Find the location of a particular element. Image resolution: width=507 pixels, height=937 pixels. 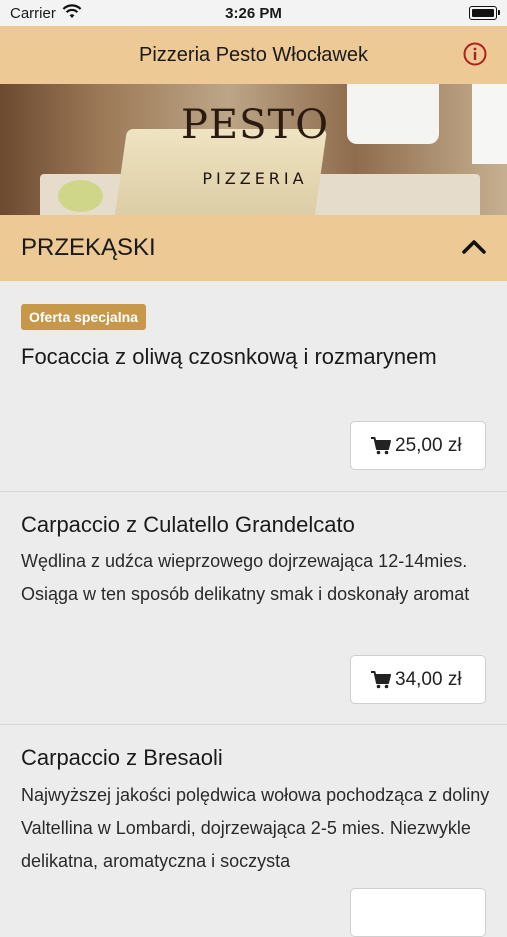

category-label: PRZEKĄSKI is located at coordinates (88, 247).